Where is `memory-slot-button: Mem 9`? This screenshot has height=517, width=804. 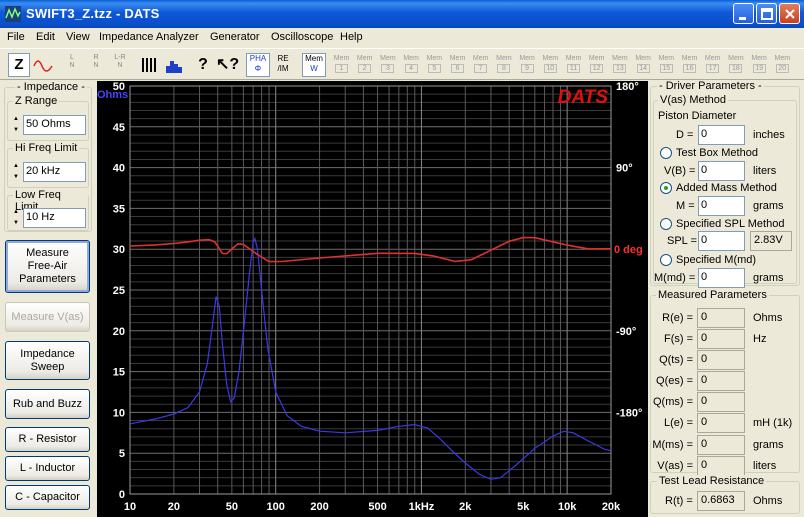 memory-slot-button: Mem 9 is located at coordinates (527, 65).